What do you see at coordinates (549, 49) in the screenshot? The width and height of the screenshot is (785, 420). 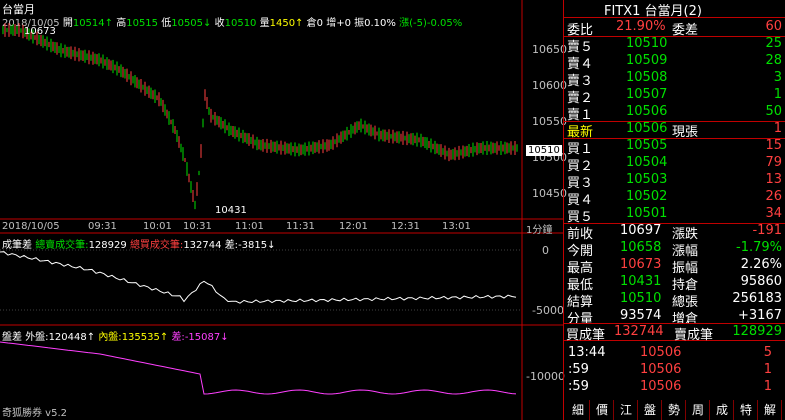 I see `y-tick: 10650` at bounding box center [549, 49].